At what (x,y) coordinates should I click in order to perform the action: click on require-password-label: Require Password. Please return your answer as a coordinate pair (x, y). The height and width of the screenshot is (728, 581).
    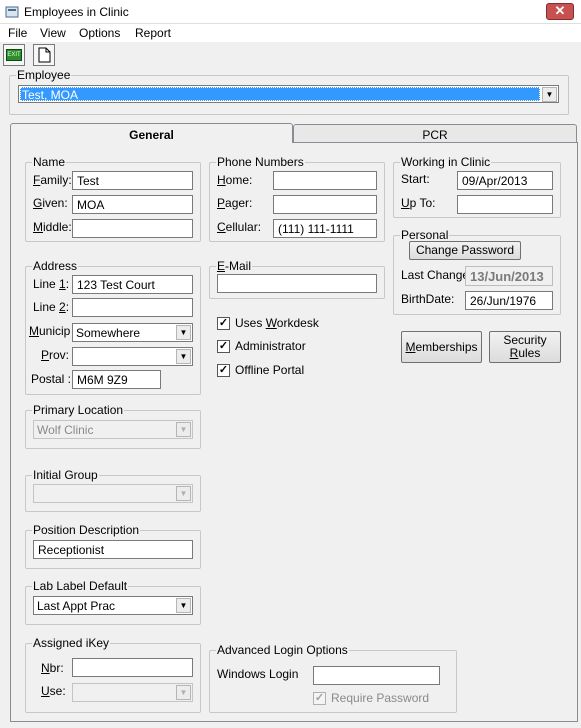
    Looking at the image, I should click on (380, 698).